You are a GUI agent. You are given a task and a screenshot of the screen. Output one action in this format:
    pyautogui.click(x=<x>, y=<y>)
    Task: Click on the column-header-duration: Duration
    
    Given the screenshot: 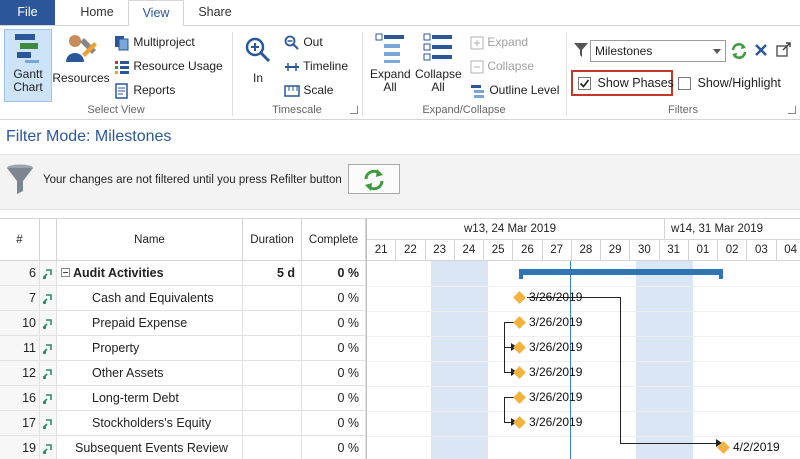 What is the action you would take?
    pyautogui.click(x=272, y=240)
    